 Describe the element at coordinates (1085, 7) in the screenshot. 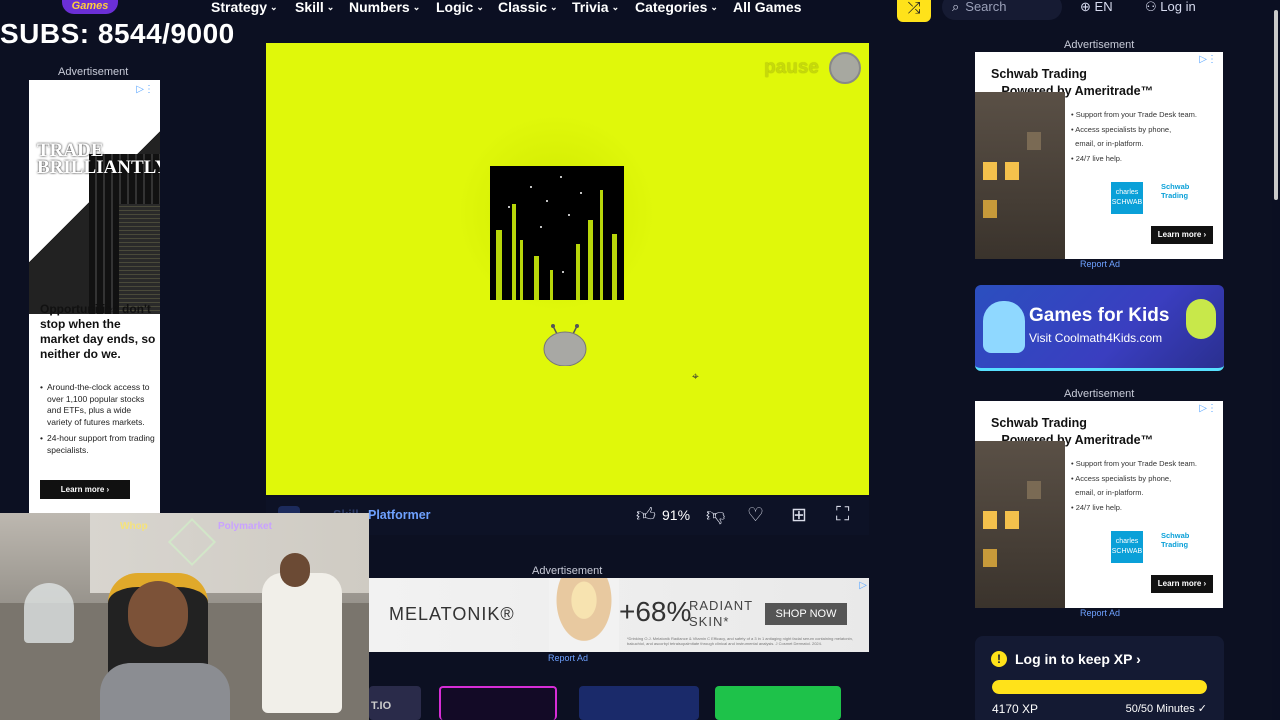

I see `globe-icon: ⊕` at that location.